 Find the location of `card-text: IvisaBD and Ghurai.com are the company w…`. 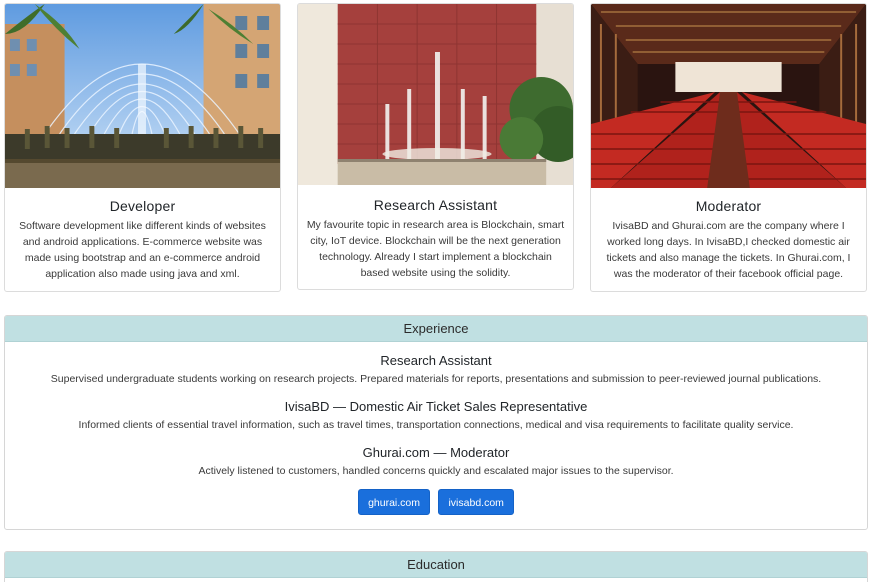

card-text: IvisaBD and Ghurai.com are the company w… is located at coordinates (728, 250).